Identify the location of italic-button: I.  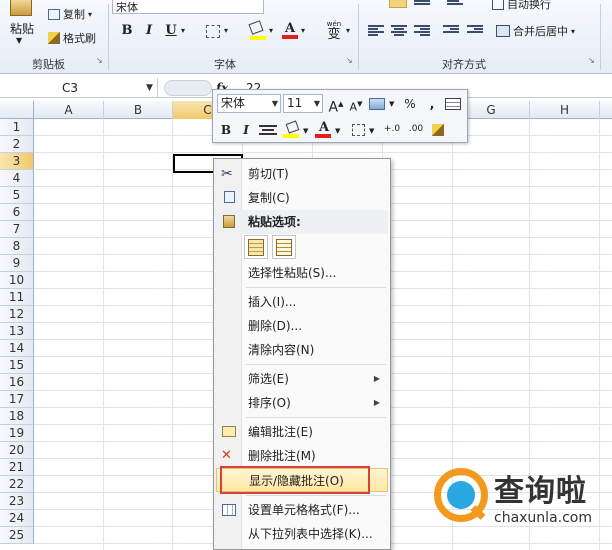
(149, 31).